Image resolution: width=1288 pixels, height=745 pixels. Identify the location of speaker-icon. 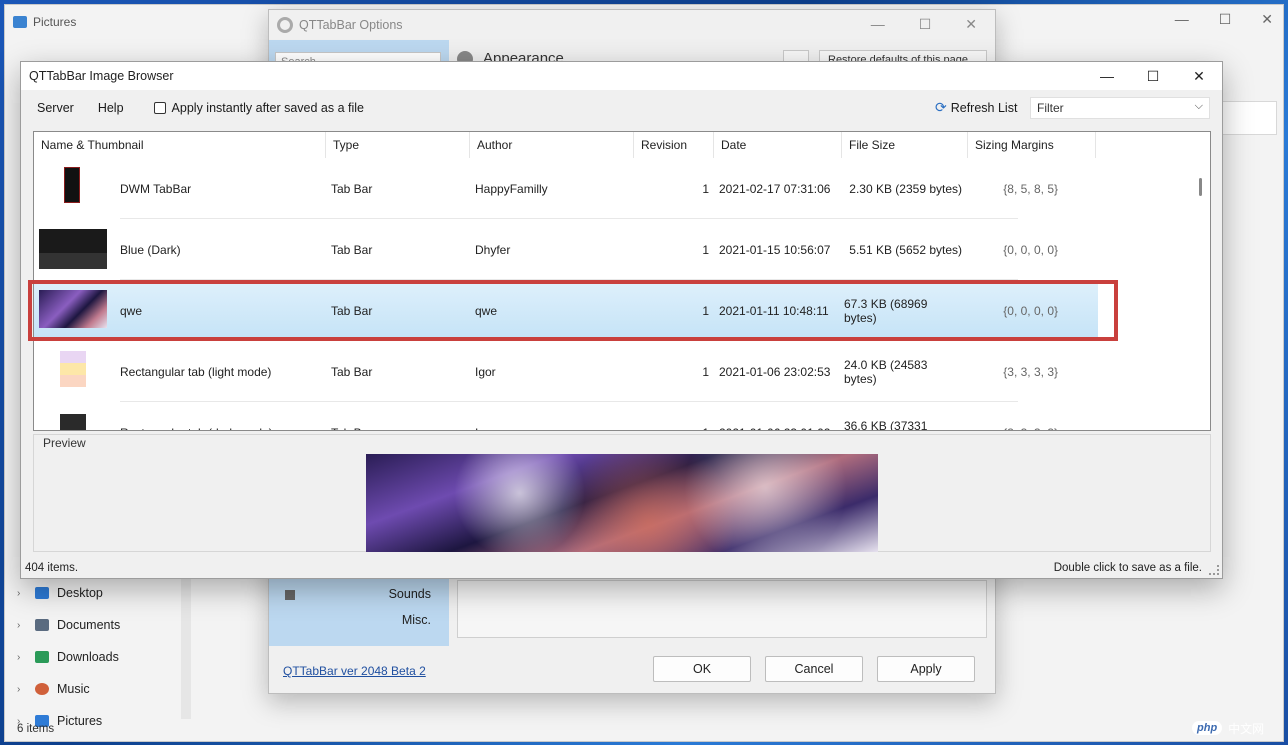
(290, 595).